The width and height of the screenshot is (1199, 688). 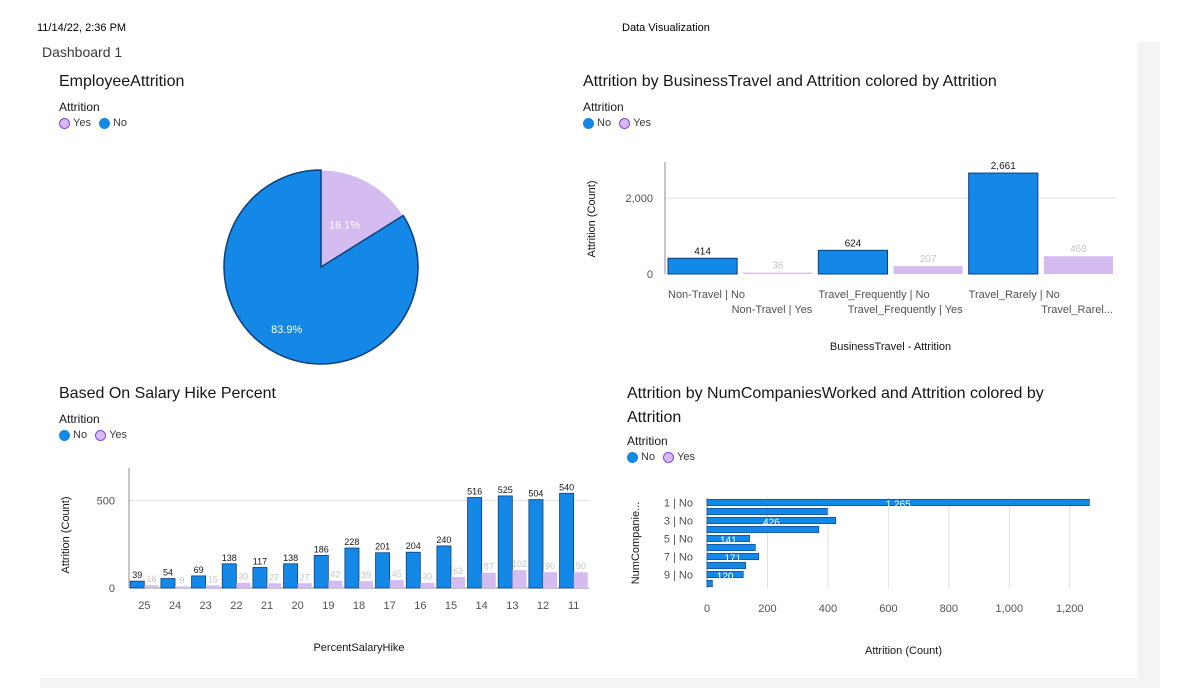 What do you see at coordinates (321, 267) in the screenshot?
I see `pie-chart-svg: 16.1% 83.9%` at bounding box center [321, 267].